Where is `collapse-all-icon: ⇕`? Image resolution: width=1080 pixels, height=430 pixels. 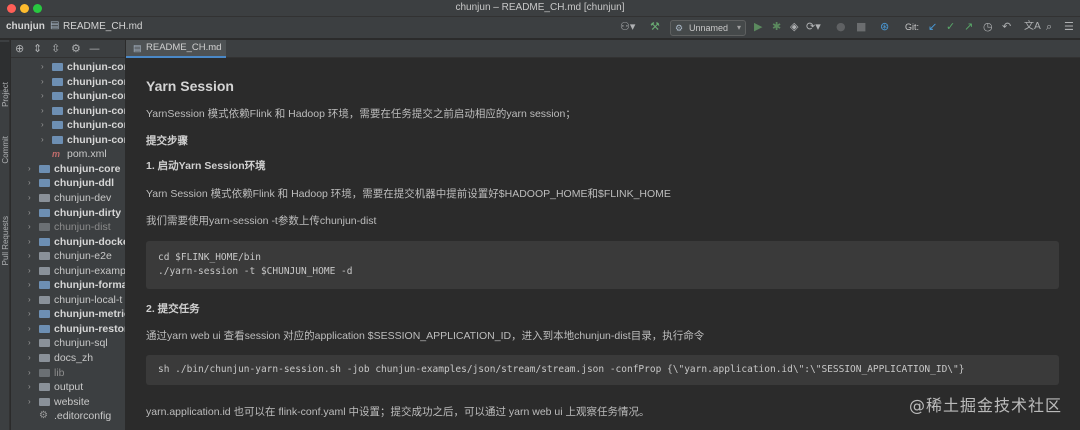 collapse-all-icon: ⇕ is located at coordinates (37, 49).